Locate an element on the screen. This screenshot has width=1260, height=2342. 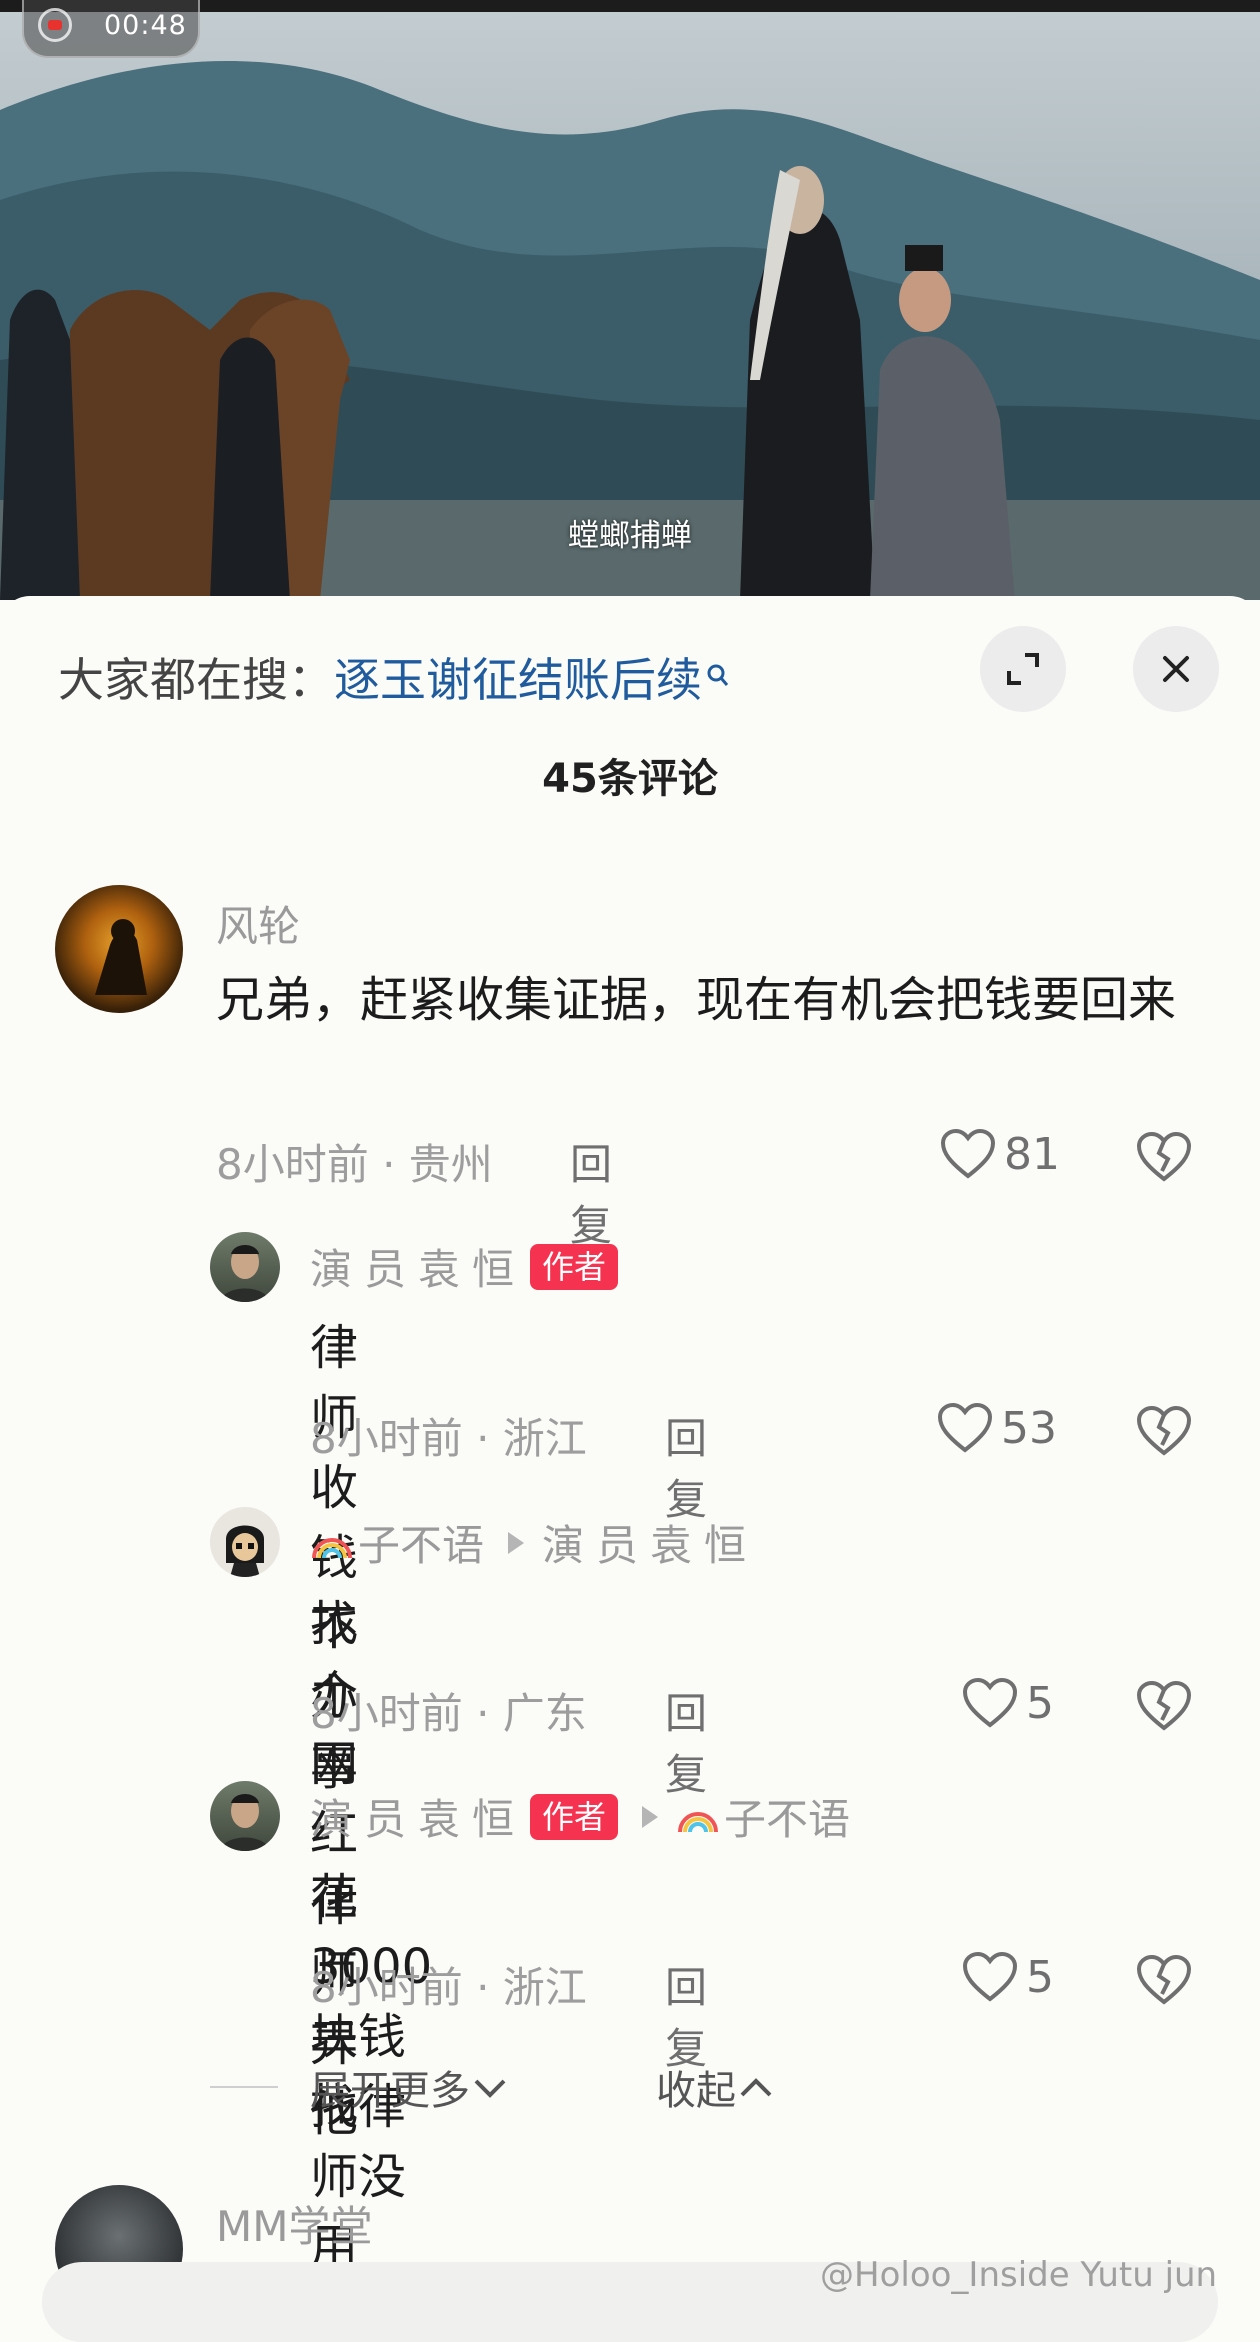
reply-username: 演员袁恒 作者 is located at coordinates (464, 1266).